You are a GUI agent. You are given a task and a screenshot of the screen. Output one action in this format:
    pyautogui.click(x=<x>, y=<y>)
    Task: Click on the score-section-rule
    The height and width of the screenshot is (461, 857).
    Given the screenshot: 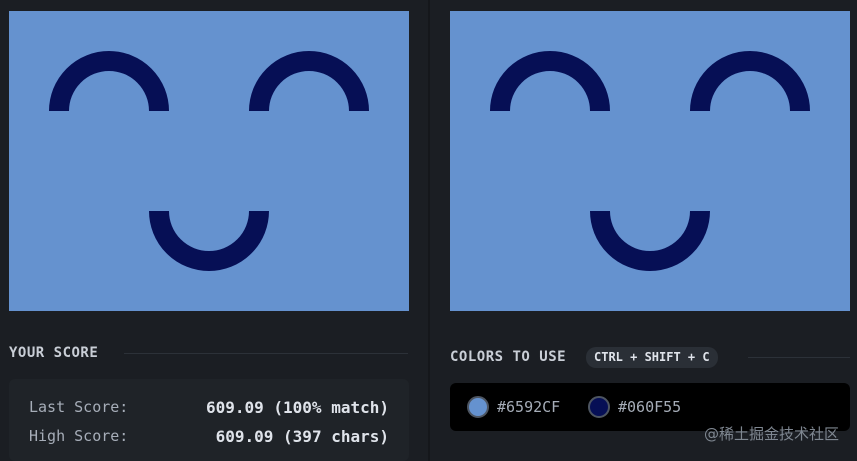 What is the action you would take?
    pyautogui.click(x=266, y=353)
    